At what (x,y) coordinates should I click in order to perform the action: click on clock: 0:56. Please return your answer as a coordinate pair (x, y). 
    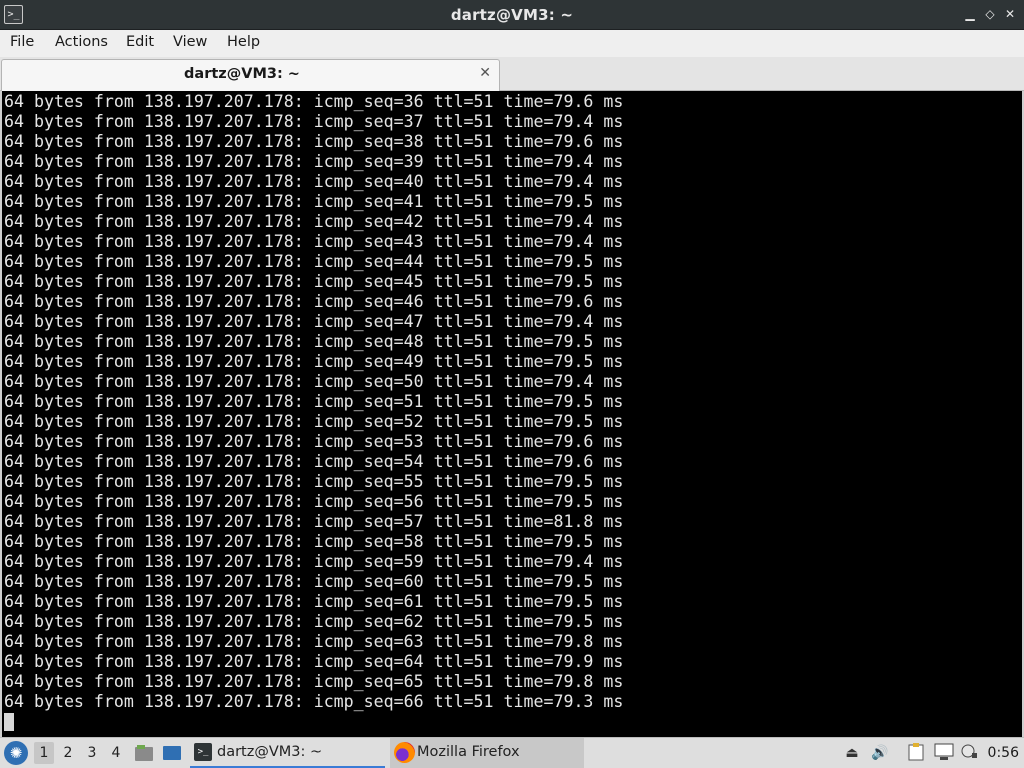
    Looking at the image, I should click on (1003, 753).